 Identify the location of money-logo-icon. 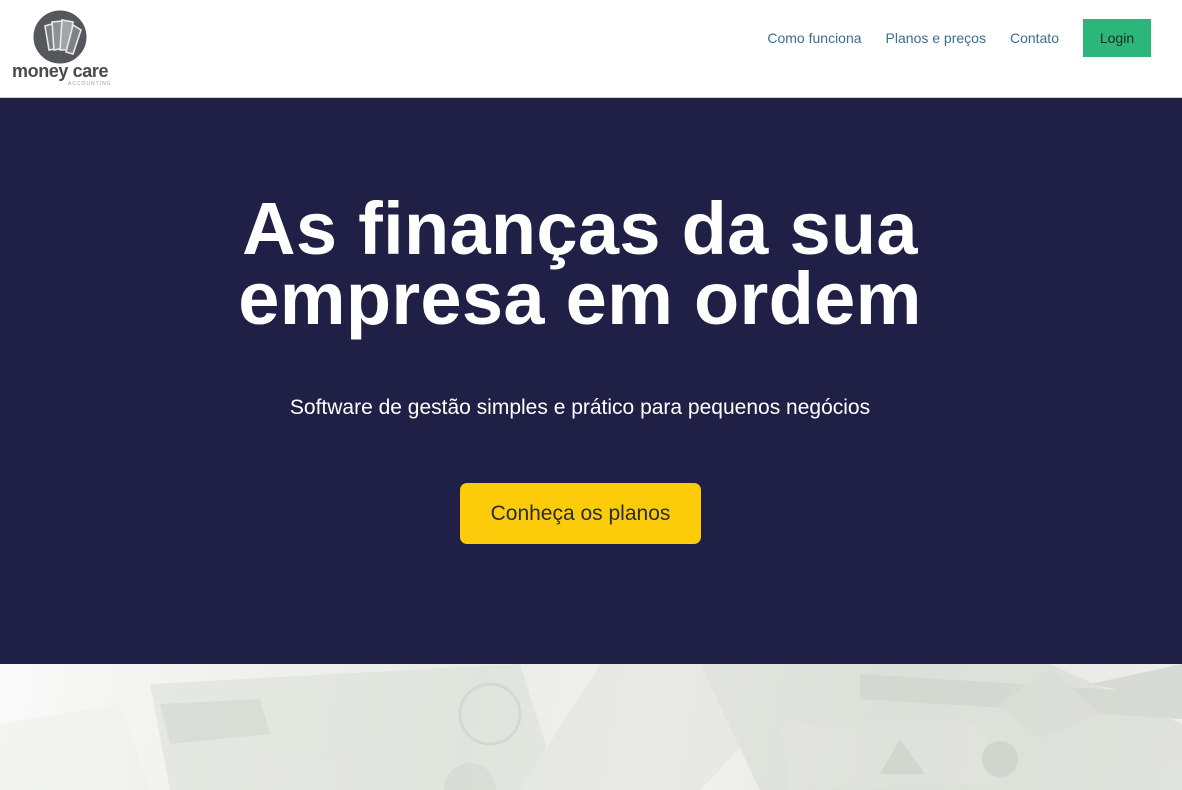
(60, 37).